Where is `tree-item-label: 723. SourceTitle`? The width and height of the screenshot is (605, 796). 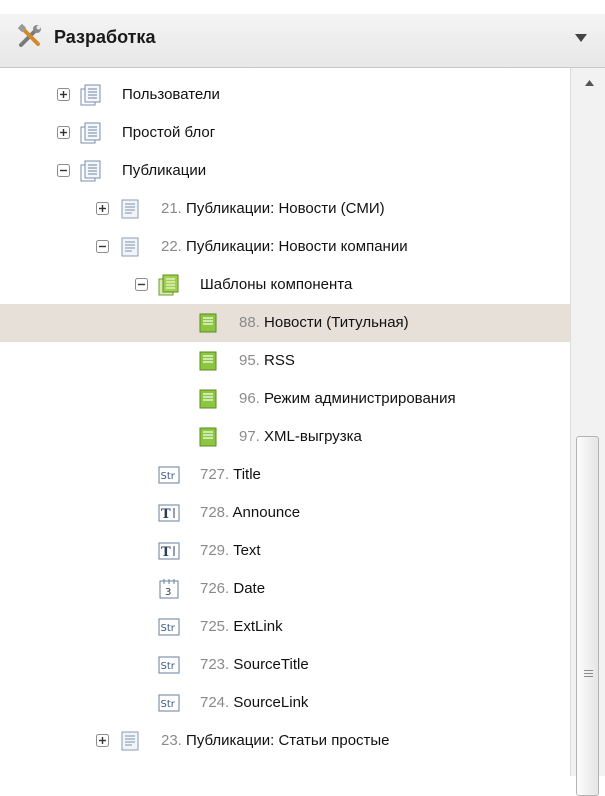 tree-item-label: 723. SourceTitle is located at coordinates (254, 664).